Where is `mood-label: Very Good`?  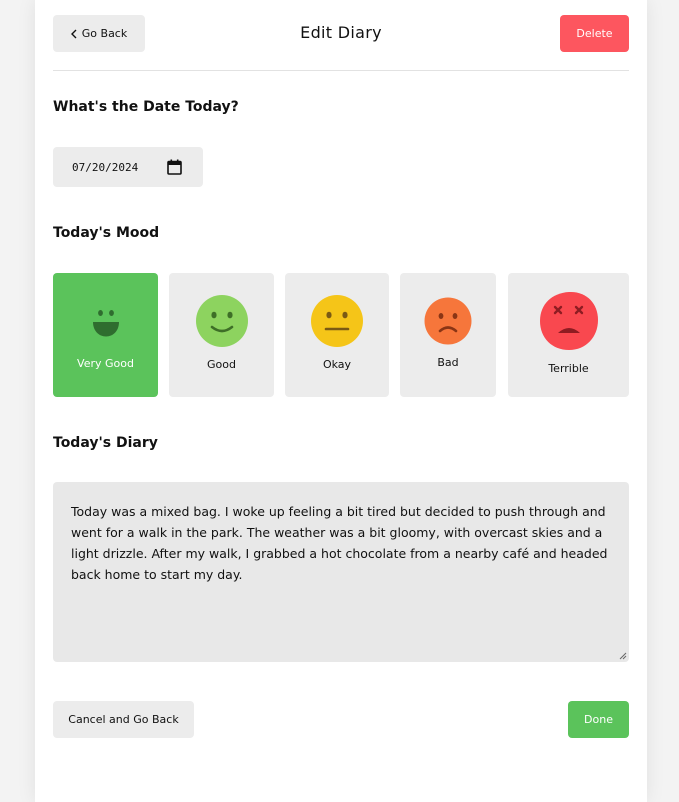
mood-label: Very Good is located at coordinates (105, 363).